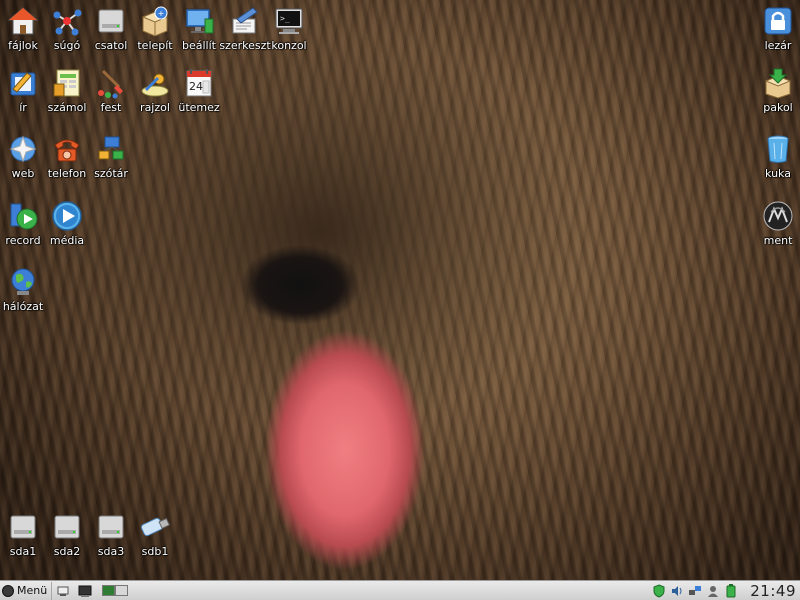 The image size is (800, 600). I want to click on calendar-day: 24, so click(196, 86).